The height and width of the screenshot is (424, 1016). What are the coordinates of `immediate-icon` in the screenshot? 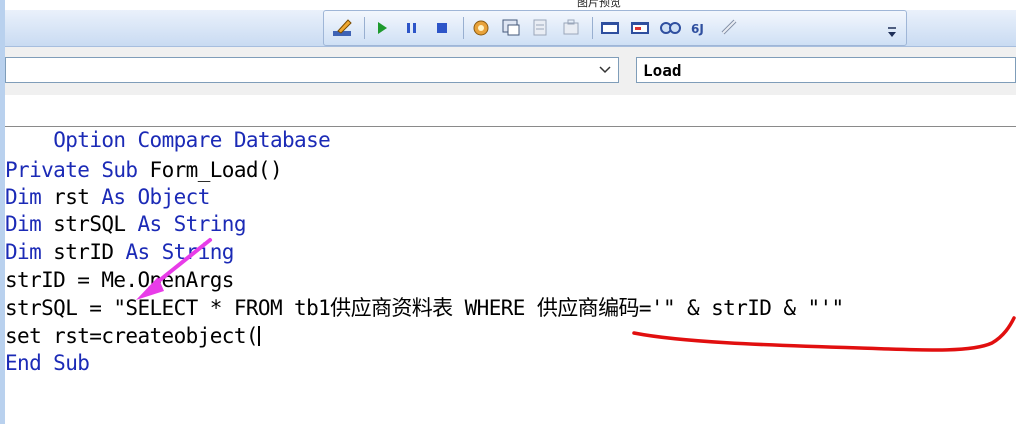 It's located at (610, 28).